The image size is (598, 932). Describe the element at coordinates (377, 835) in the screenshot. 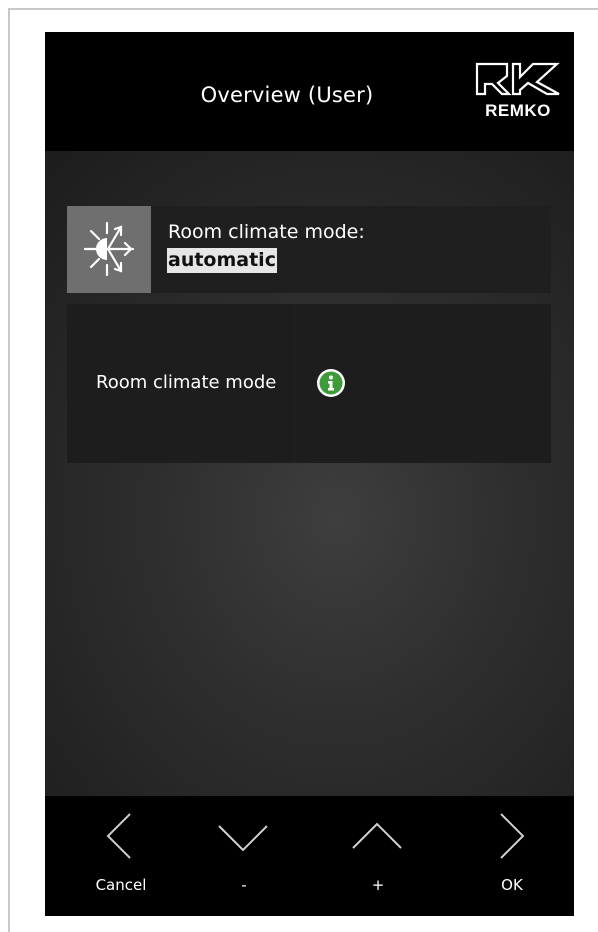

I see `chevron-up-icon` at that location.